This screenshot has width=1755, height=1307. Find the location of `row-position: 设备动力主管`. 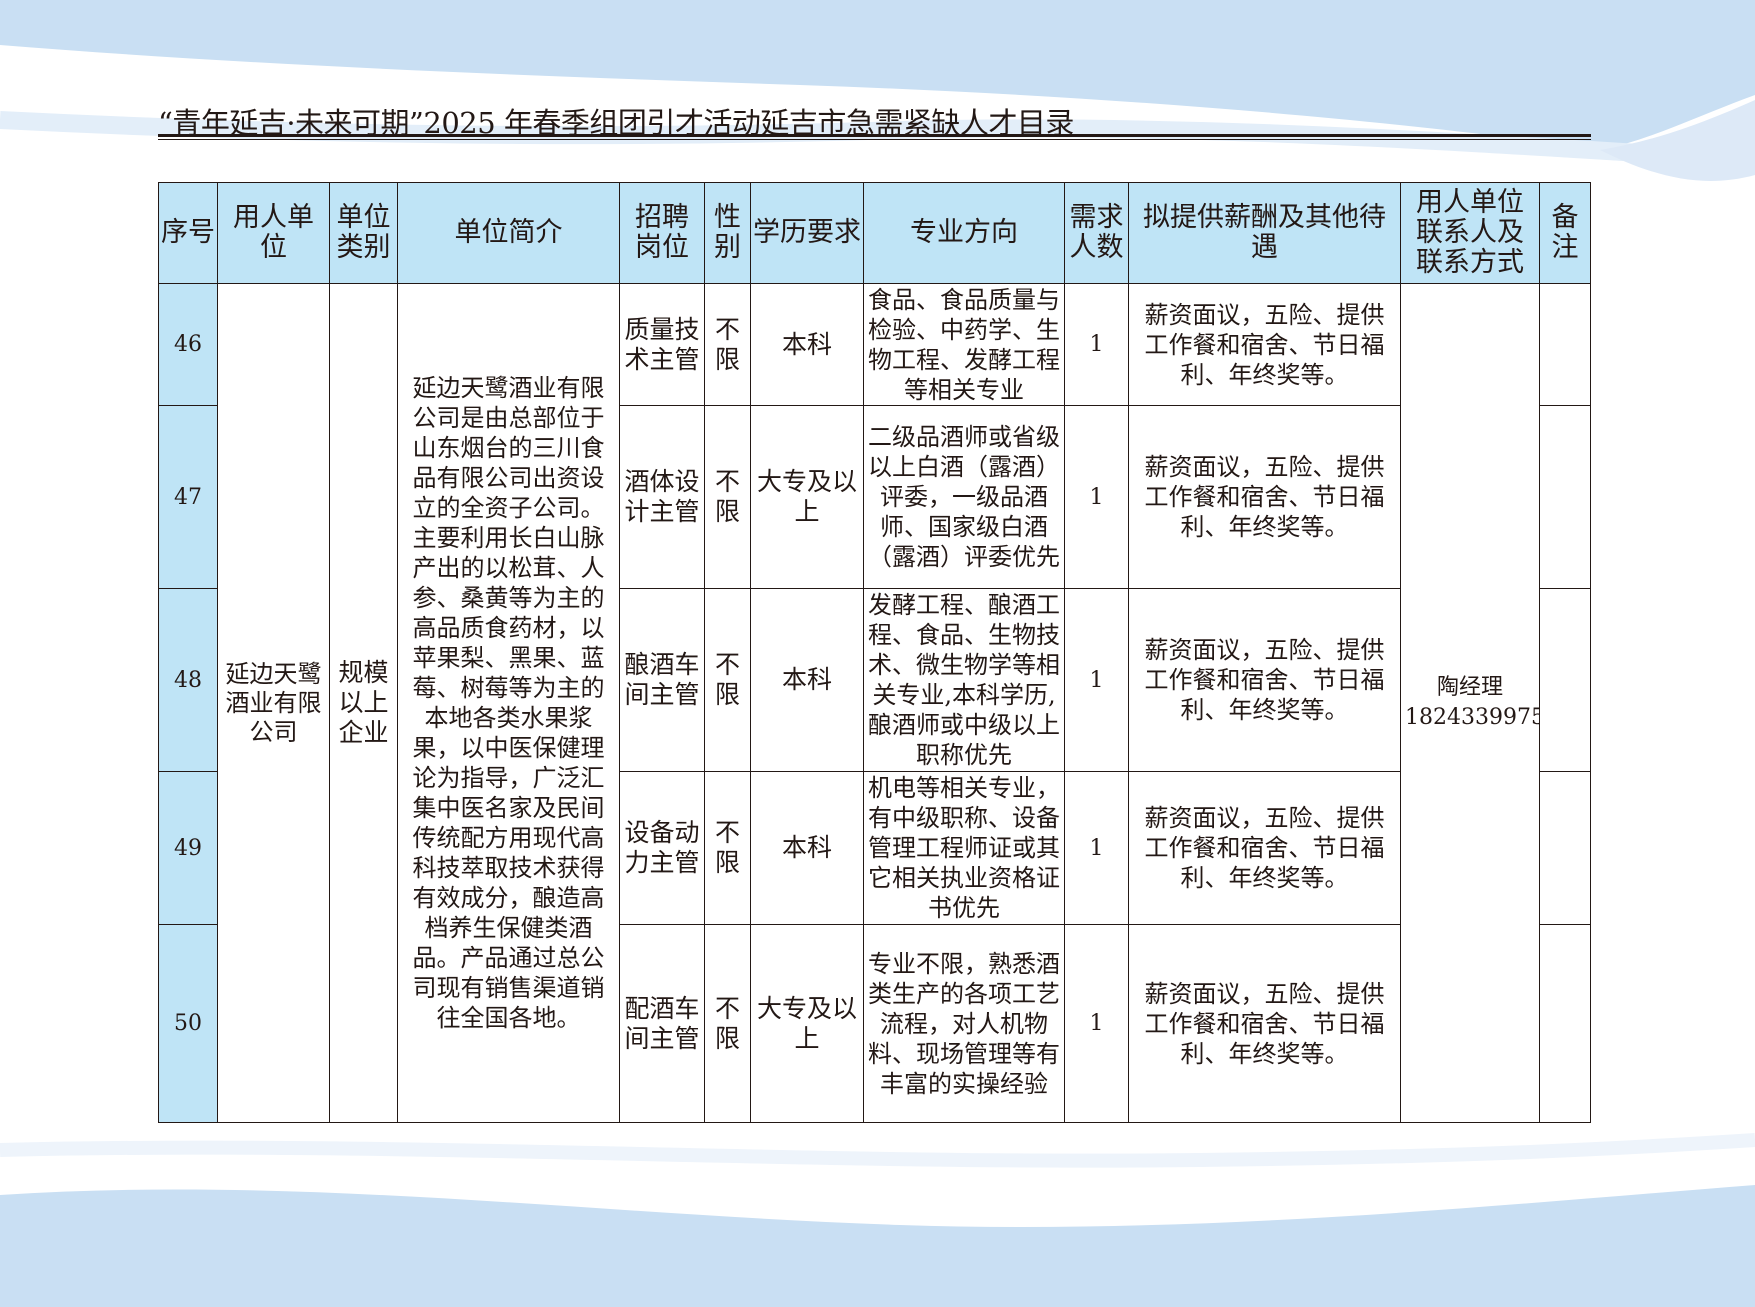

row-position: 设备动力主管 is located at coordinates (662, 848).